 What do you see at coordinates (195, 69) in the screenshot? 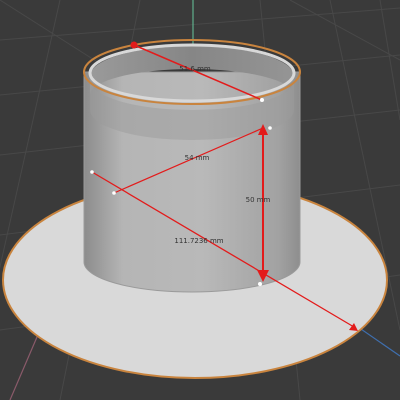
I see `measure-label-inner-diameter: 51.6 mm` at bounding box center [195, 69].